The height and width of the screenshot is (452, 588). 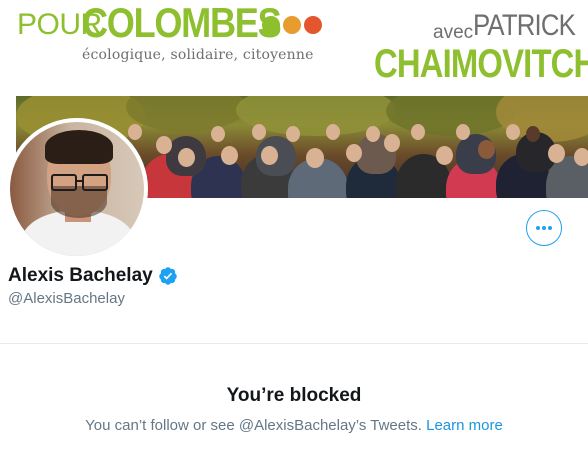 What do you see at coordinates (271, 25) in the screenshot?
I see `tree-icon` at bounding box center [271, 25].